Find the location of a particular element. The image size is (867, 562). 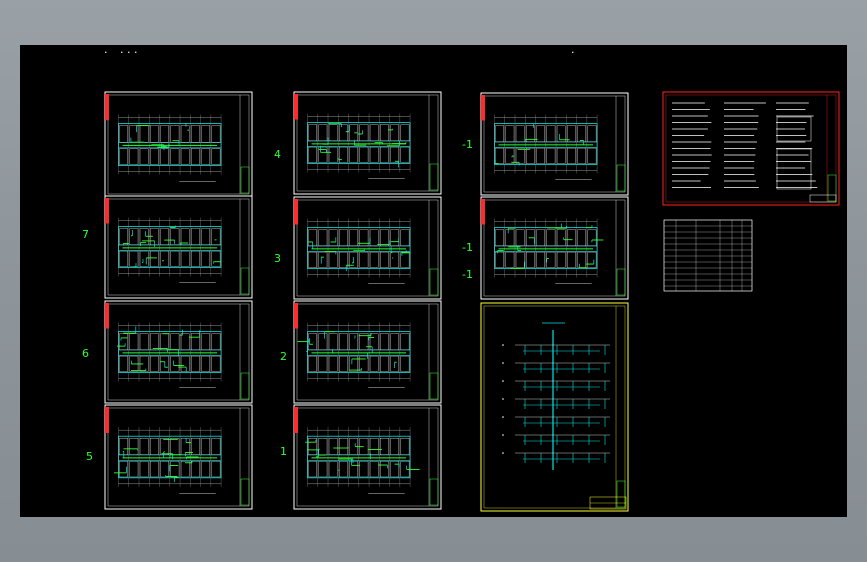

floor-label-7: 7 is located at coordinates (85, 234).